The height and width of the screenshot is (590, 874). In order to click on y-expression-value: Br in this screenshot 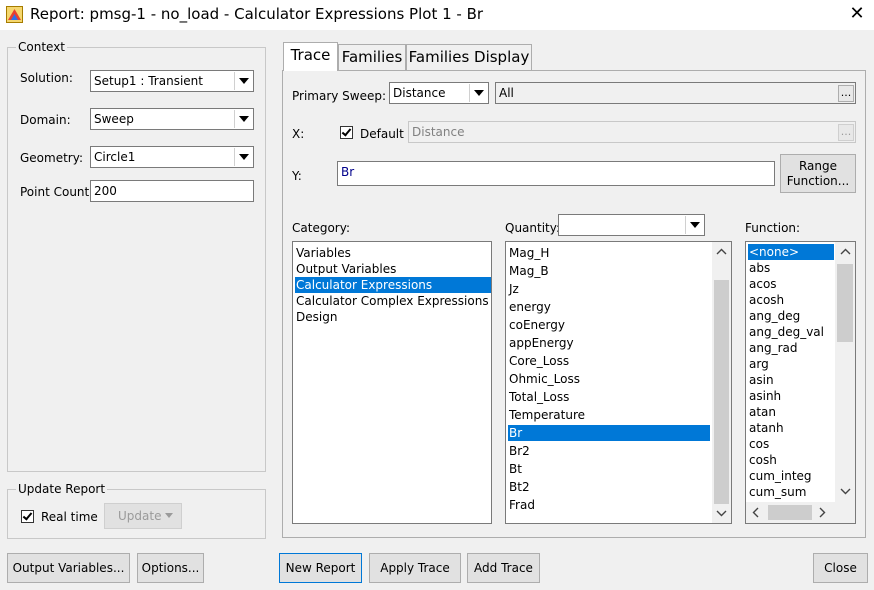, I will do `click(348, 172)`.